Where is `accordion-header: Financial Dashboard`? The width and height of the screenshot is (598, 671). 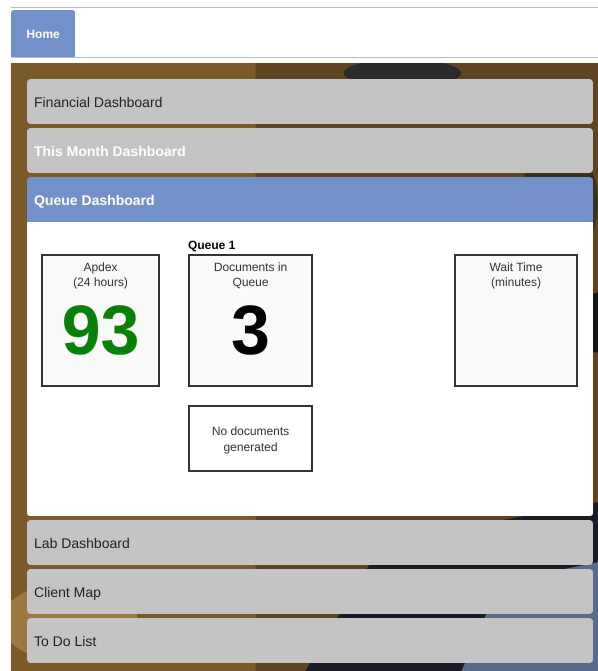
accordion-header: Financial Dashboard is located at coordinates (310, 101).